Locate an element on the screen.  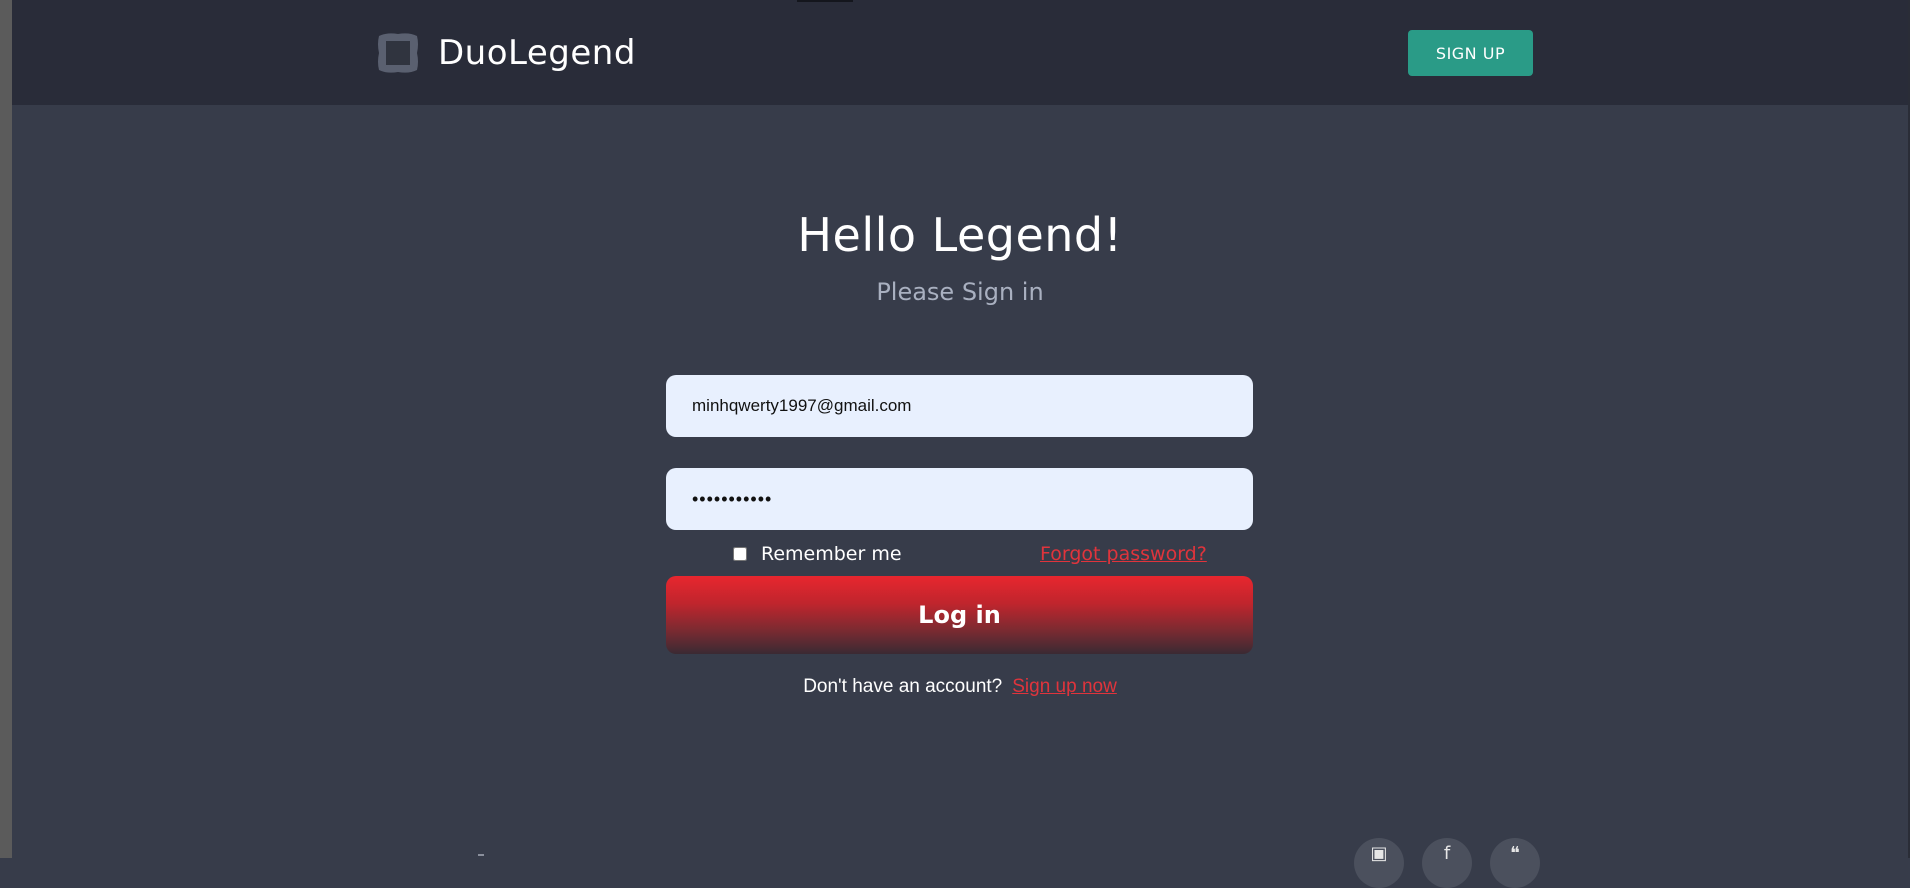
sign-up-button: SIGN UP is located at coordinates (1470, 53).